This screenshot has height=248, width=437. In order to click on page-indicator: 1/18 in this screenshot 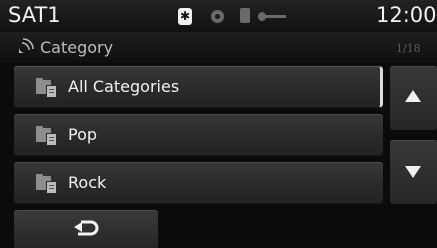, I will do `click(408, 48)`.